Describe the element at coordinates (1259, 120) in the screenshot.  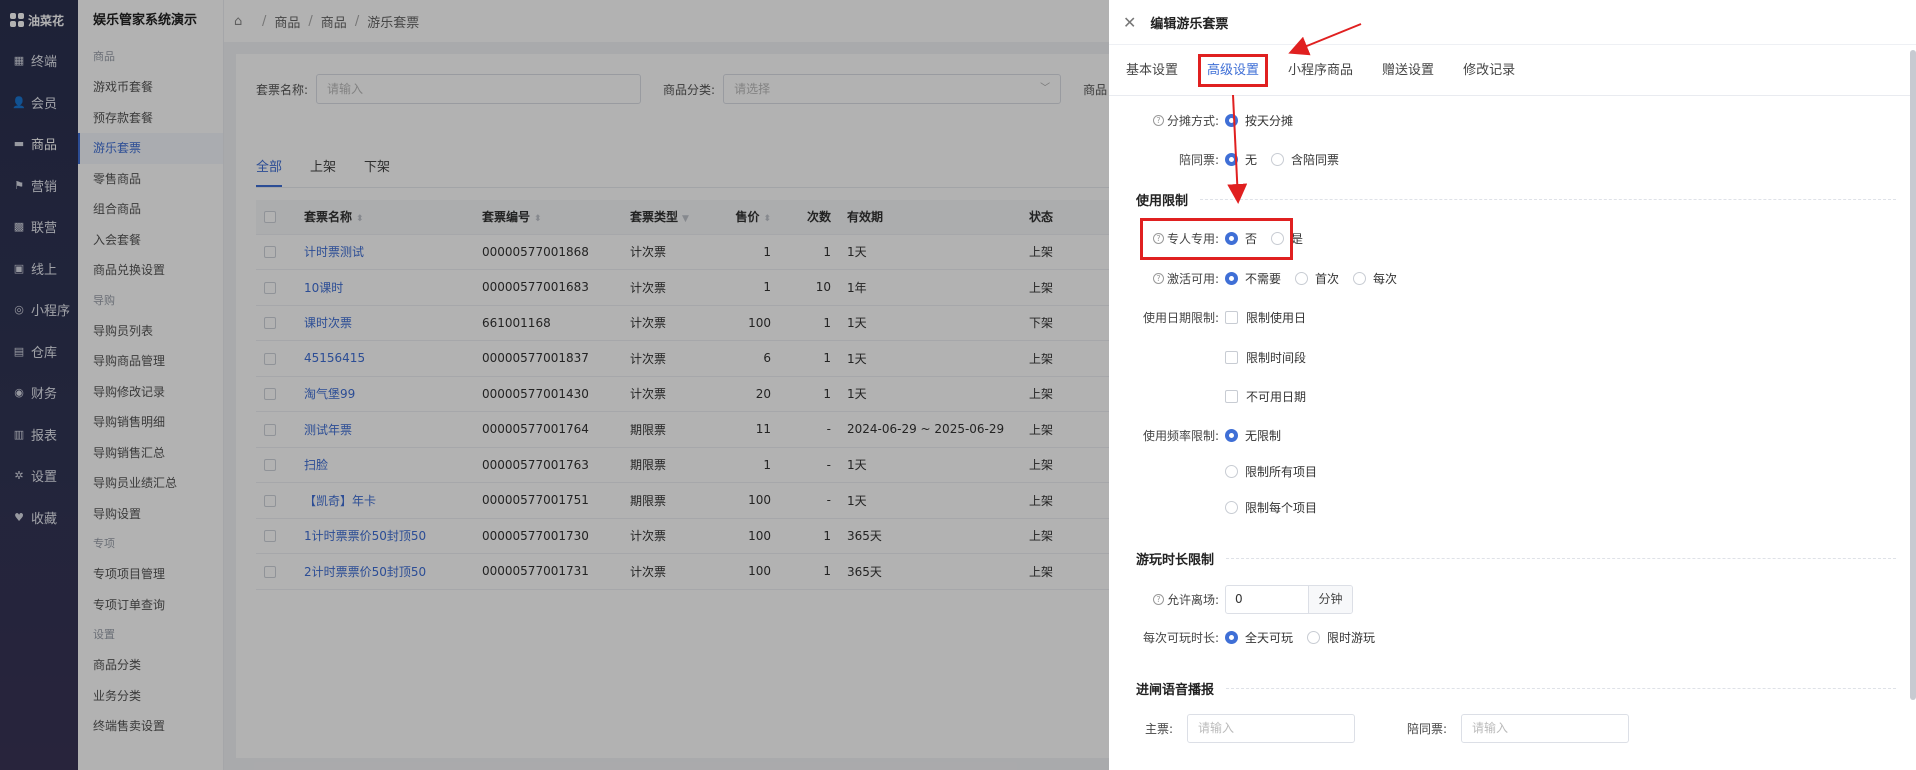
I see `split-by-day-radio: 按天分摊` at that location.